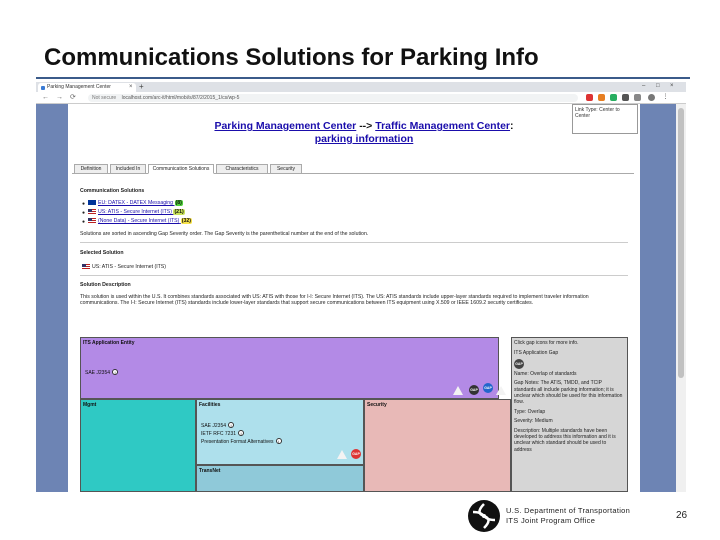 This screenshot has width=720, height=540. Describe the element at coordinates (442, 126) in the screenshot. I see `header-link-traffic-center: Traffic Management Center` at that location.